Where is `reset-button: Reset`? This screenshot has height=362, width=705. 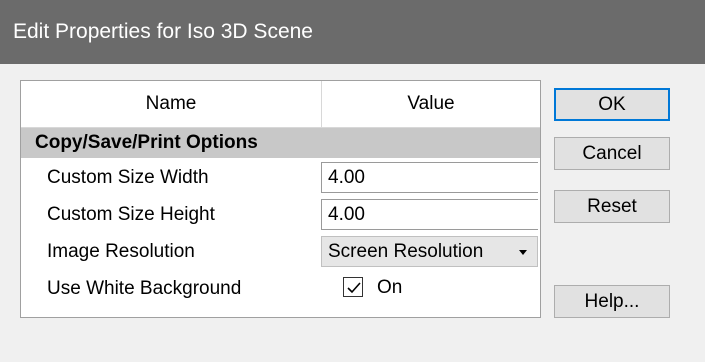
reset-button: Reset is located at coordinates (612, 206).